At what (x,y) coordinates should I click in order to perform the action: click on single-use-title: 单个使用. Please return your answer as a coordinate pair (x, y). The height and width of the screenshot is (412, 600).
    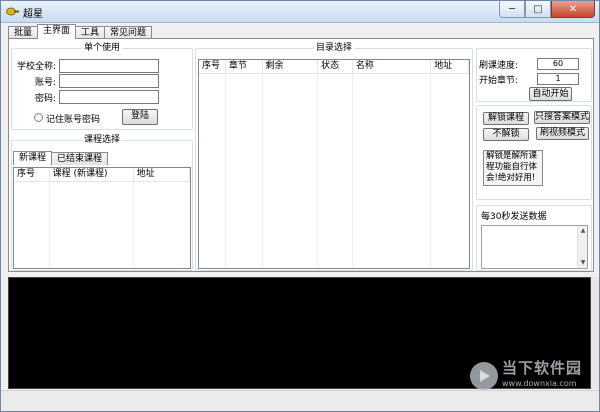
    Looking at the image, I should click on (101, 48).